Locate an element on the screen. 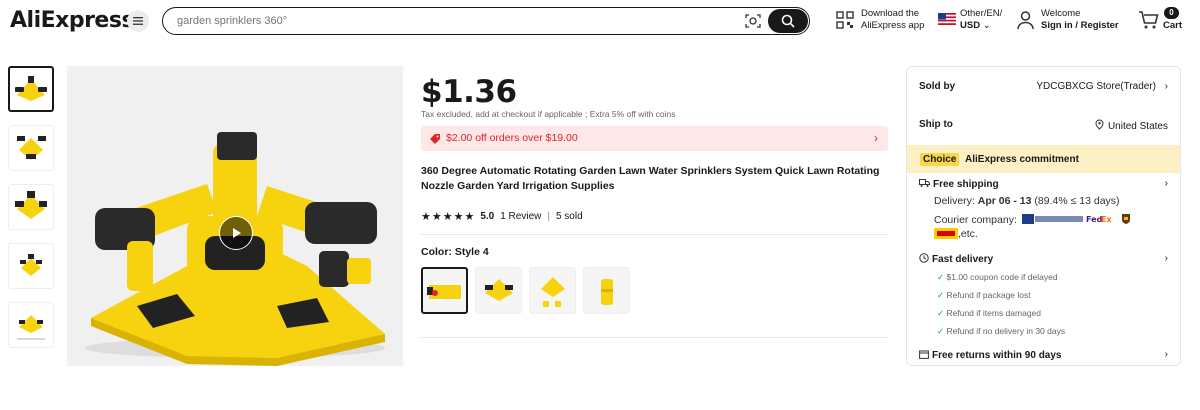  download-line-2: AliExpress app is located at coordinates (893, 25).